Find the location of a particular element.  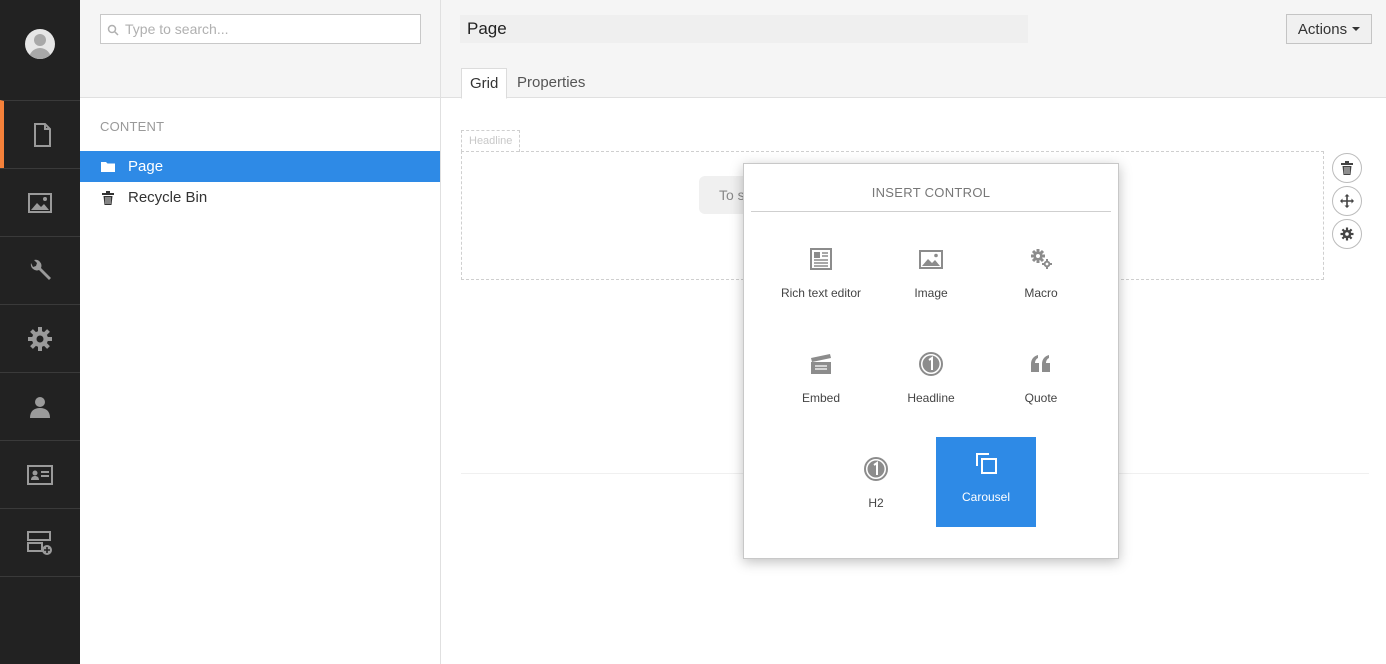

search-icon is located at coordinates (113, 30).